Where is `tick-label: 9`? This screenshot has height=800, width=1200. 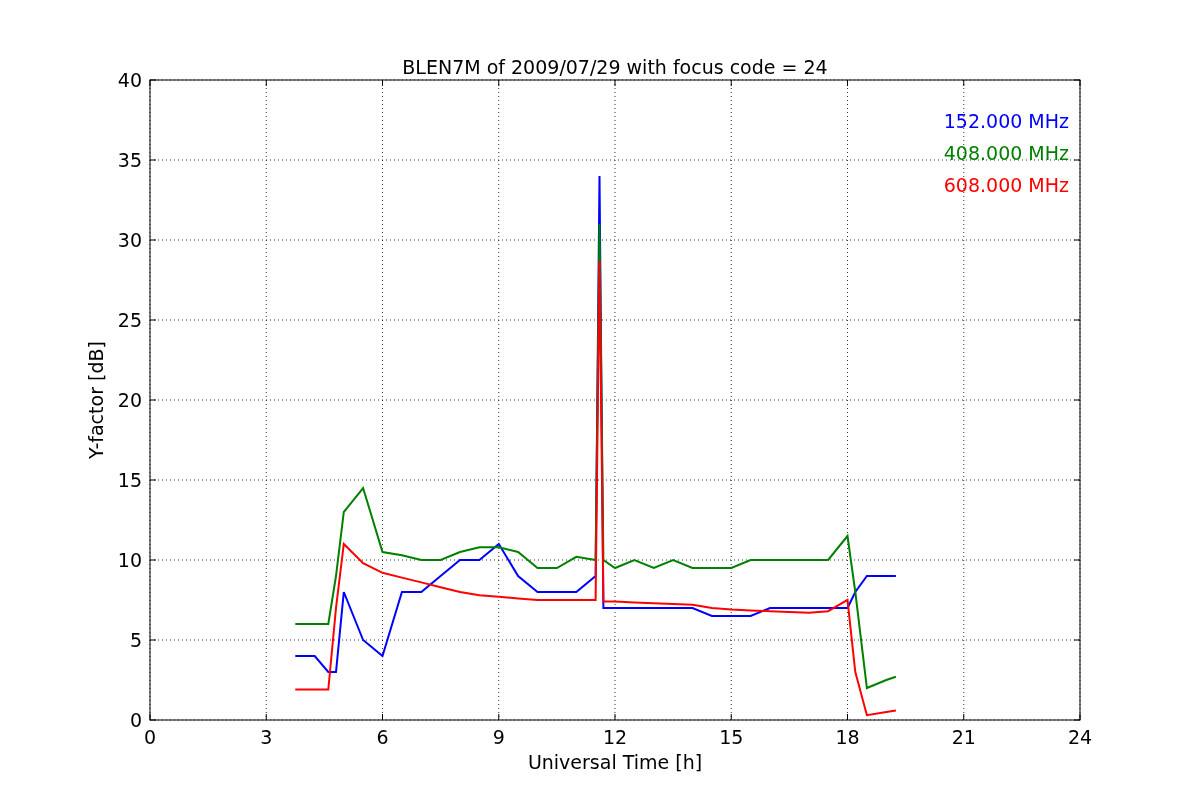
tick-label: 9 is located at coordinates (498, 737).